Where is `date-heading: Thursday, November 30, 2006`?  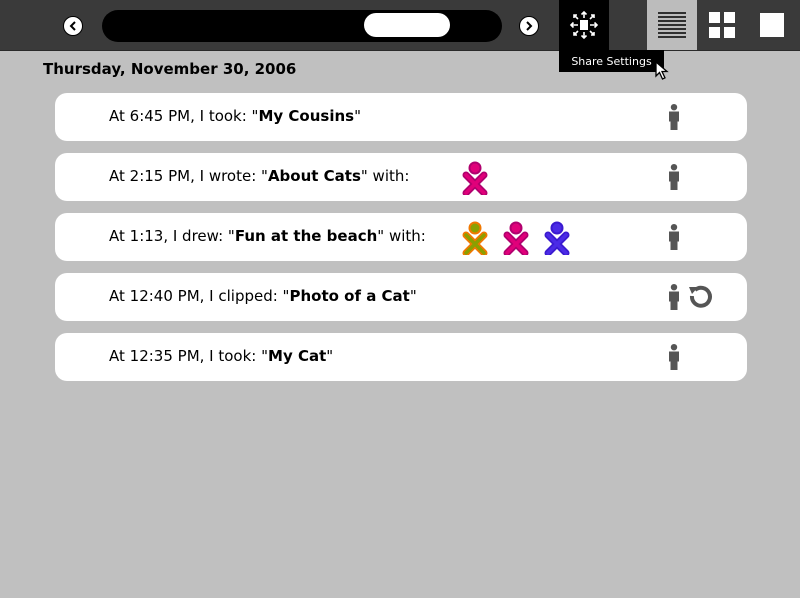 date-heading: Thursday, November 30, 2006 is located at coordinates (170, 69).